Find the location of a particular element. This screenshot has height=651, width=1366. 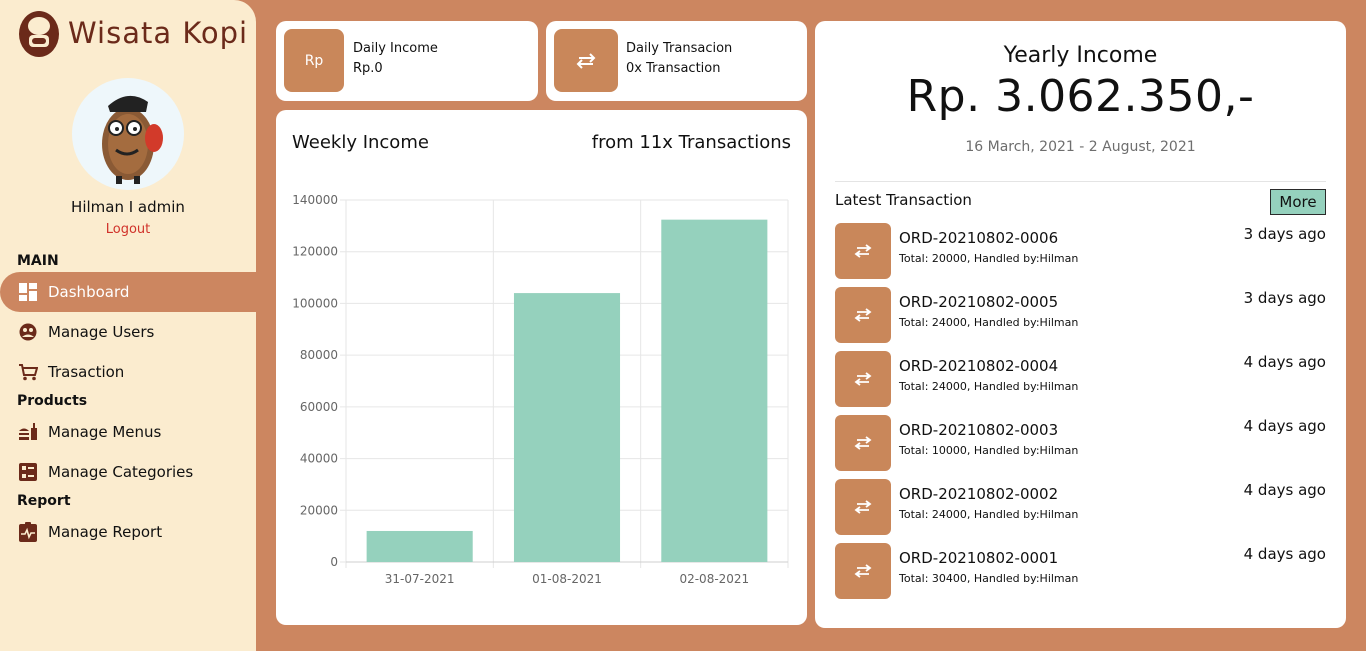

dashboard-icon is located at coordinates (28, 292).